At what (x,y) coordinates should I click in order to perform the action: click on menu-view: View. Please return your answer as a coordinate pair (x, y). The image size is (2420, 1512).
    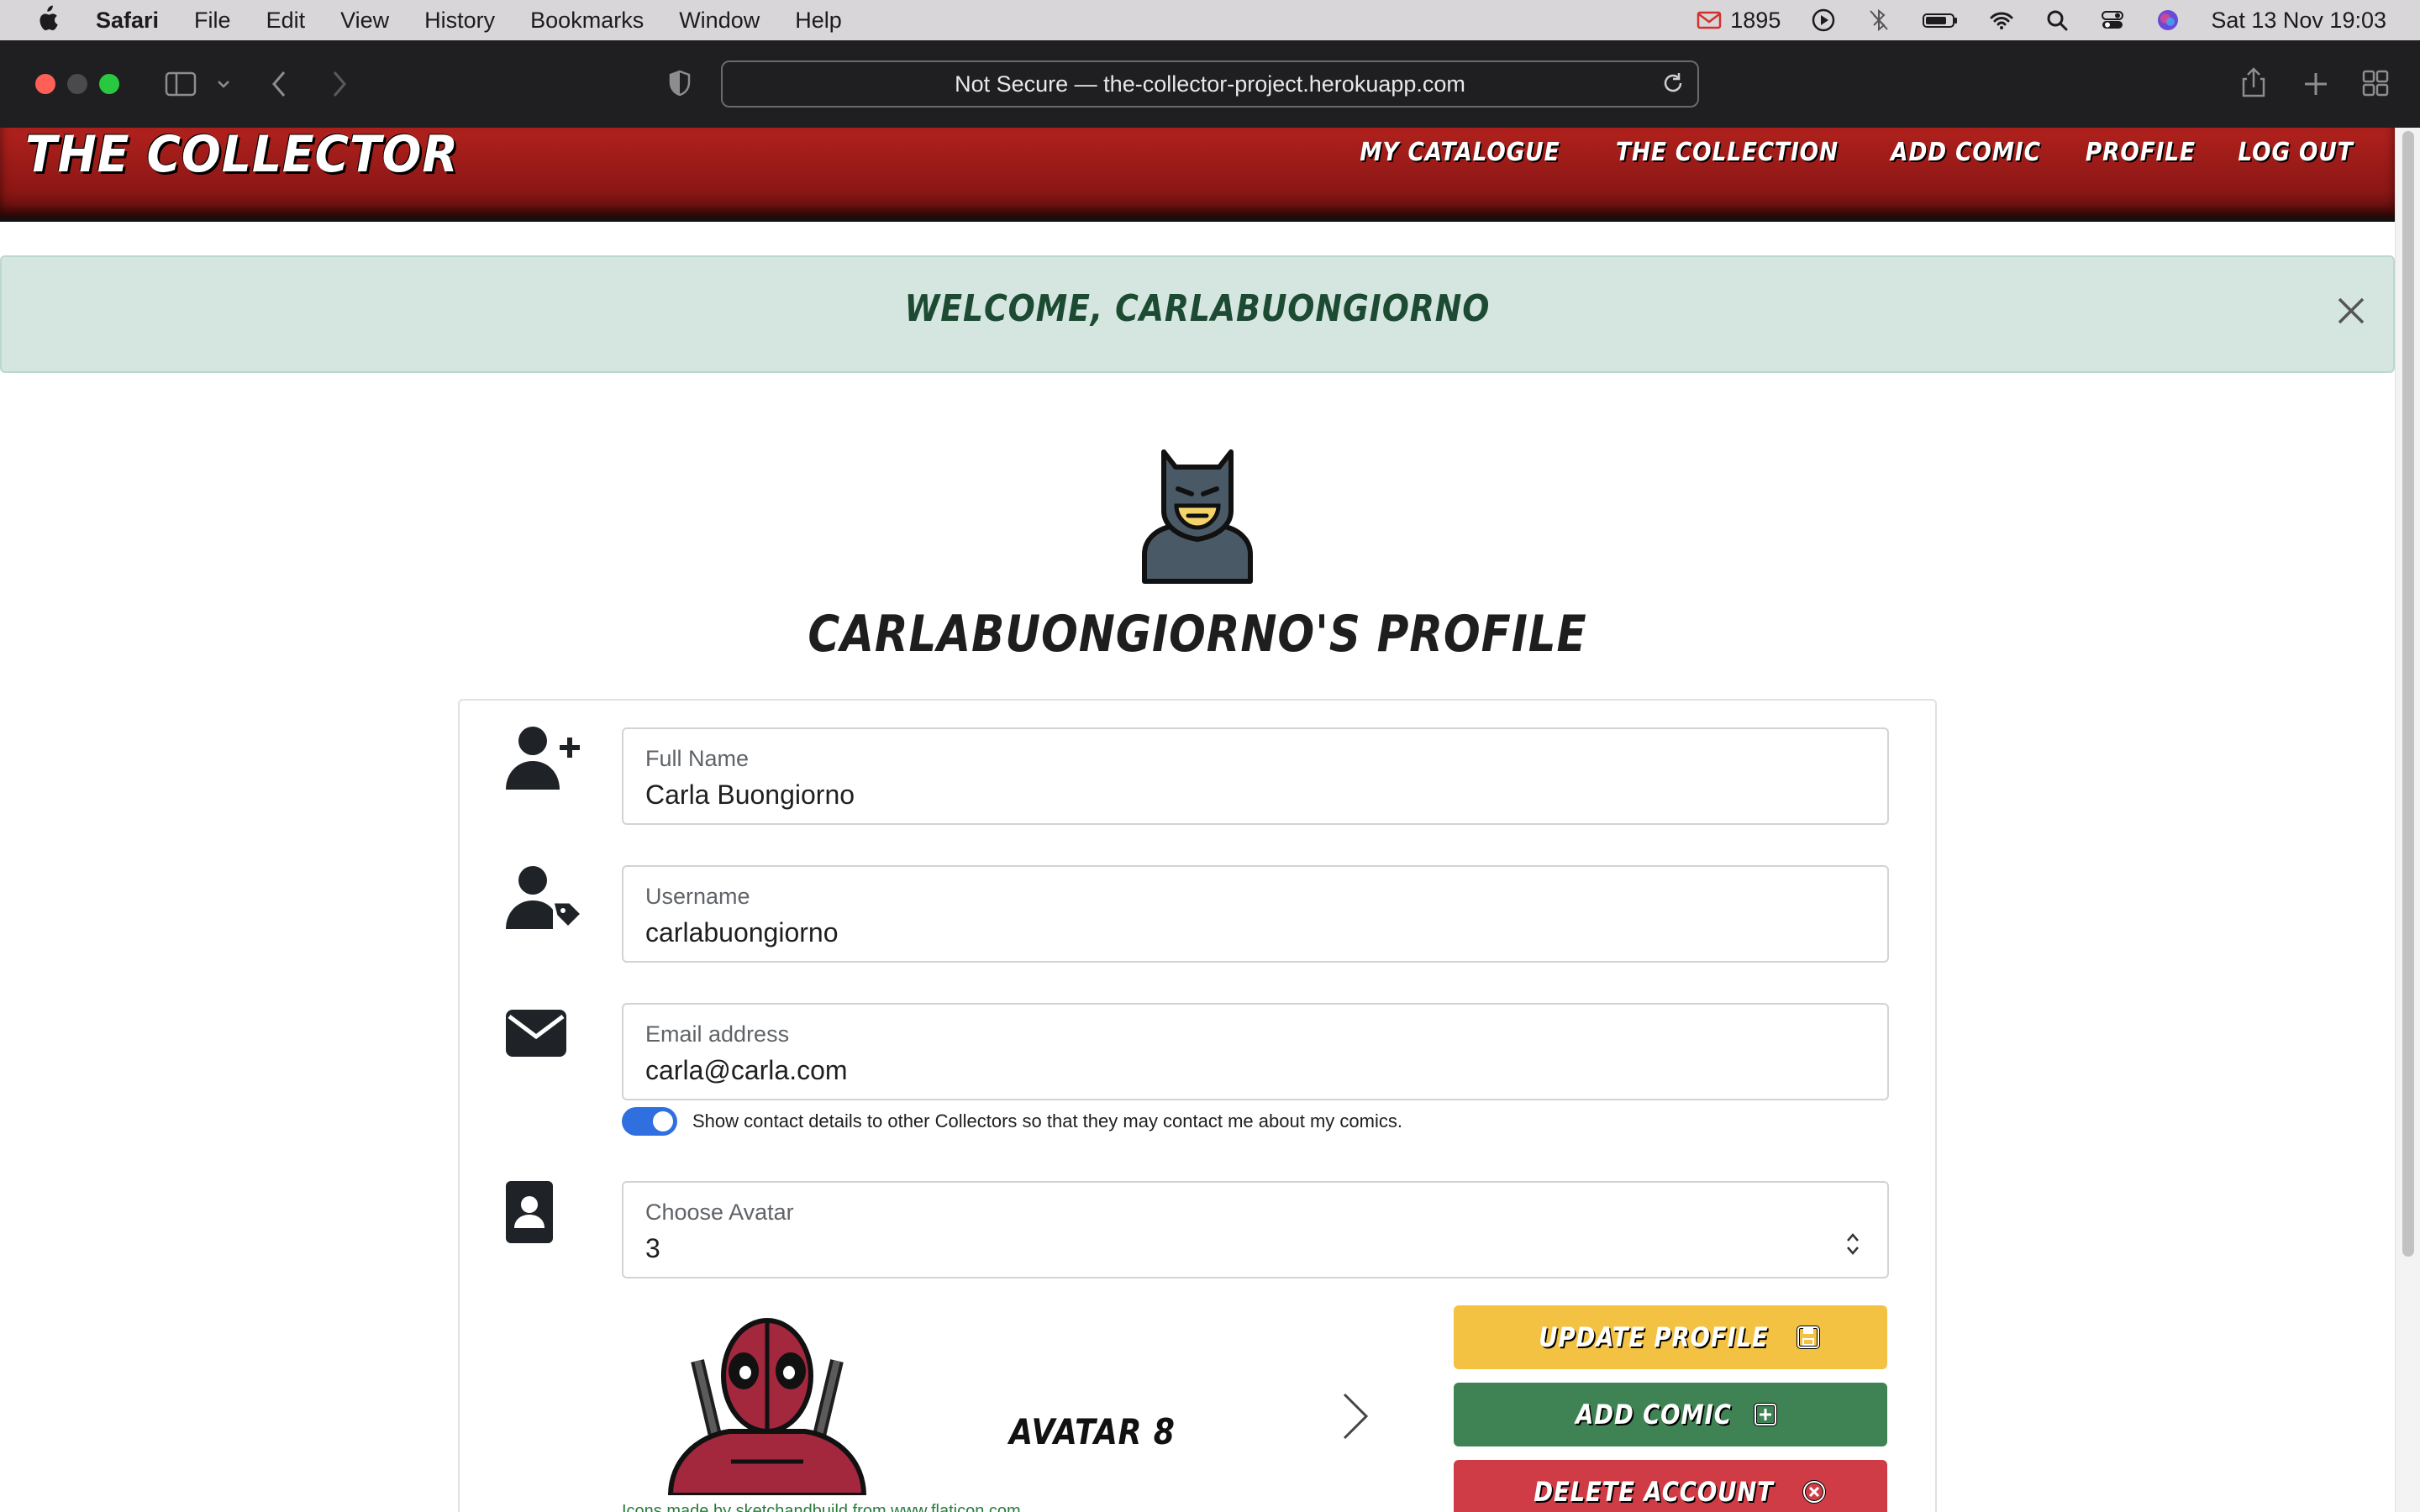
    Looking at the image, I should click on (364, 21).